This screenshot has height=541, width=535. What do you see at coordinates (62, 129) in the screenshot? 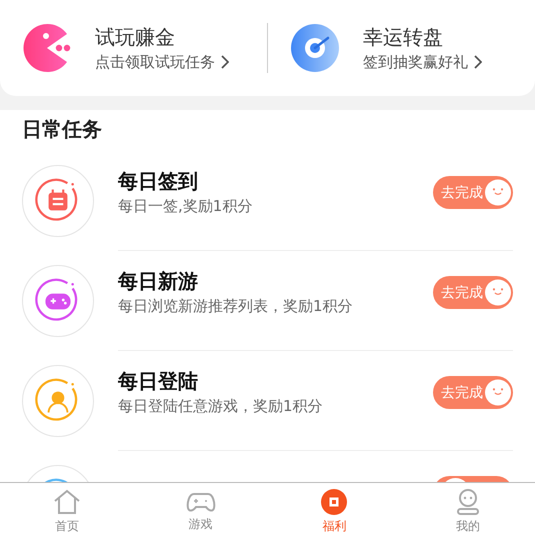
I see `section-title: 日常任务` at bounding box center [62, 129].